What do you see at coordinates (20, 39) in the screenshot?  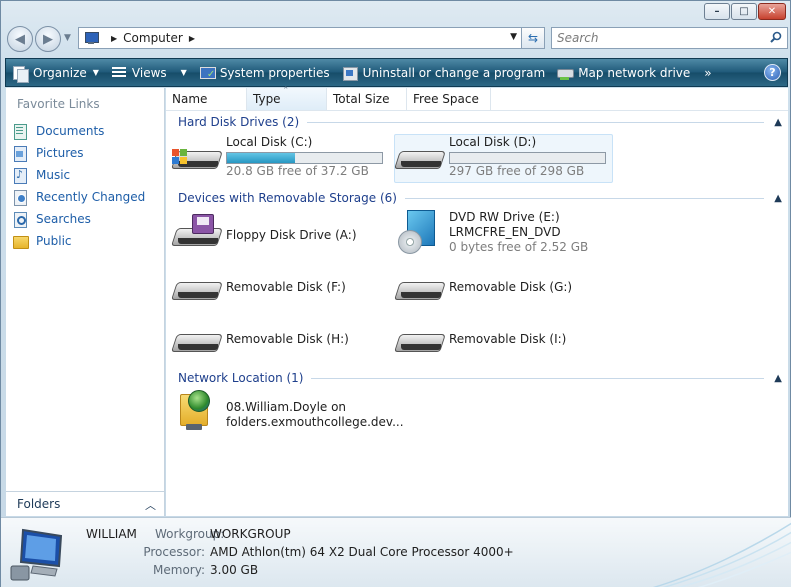 I see `back-button: ◀` at bounding box center [20, 39].